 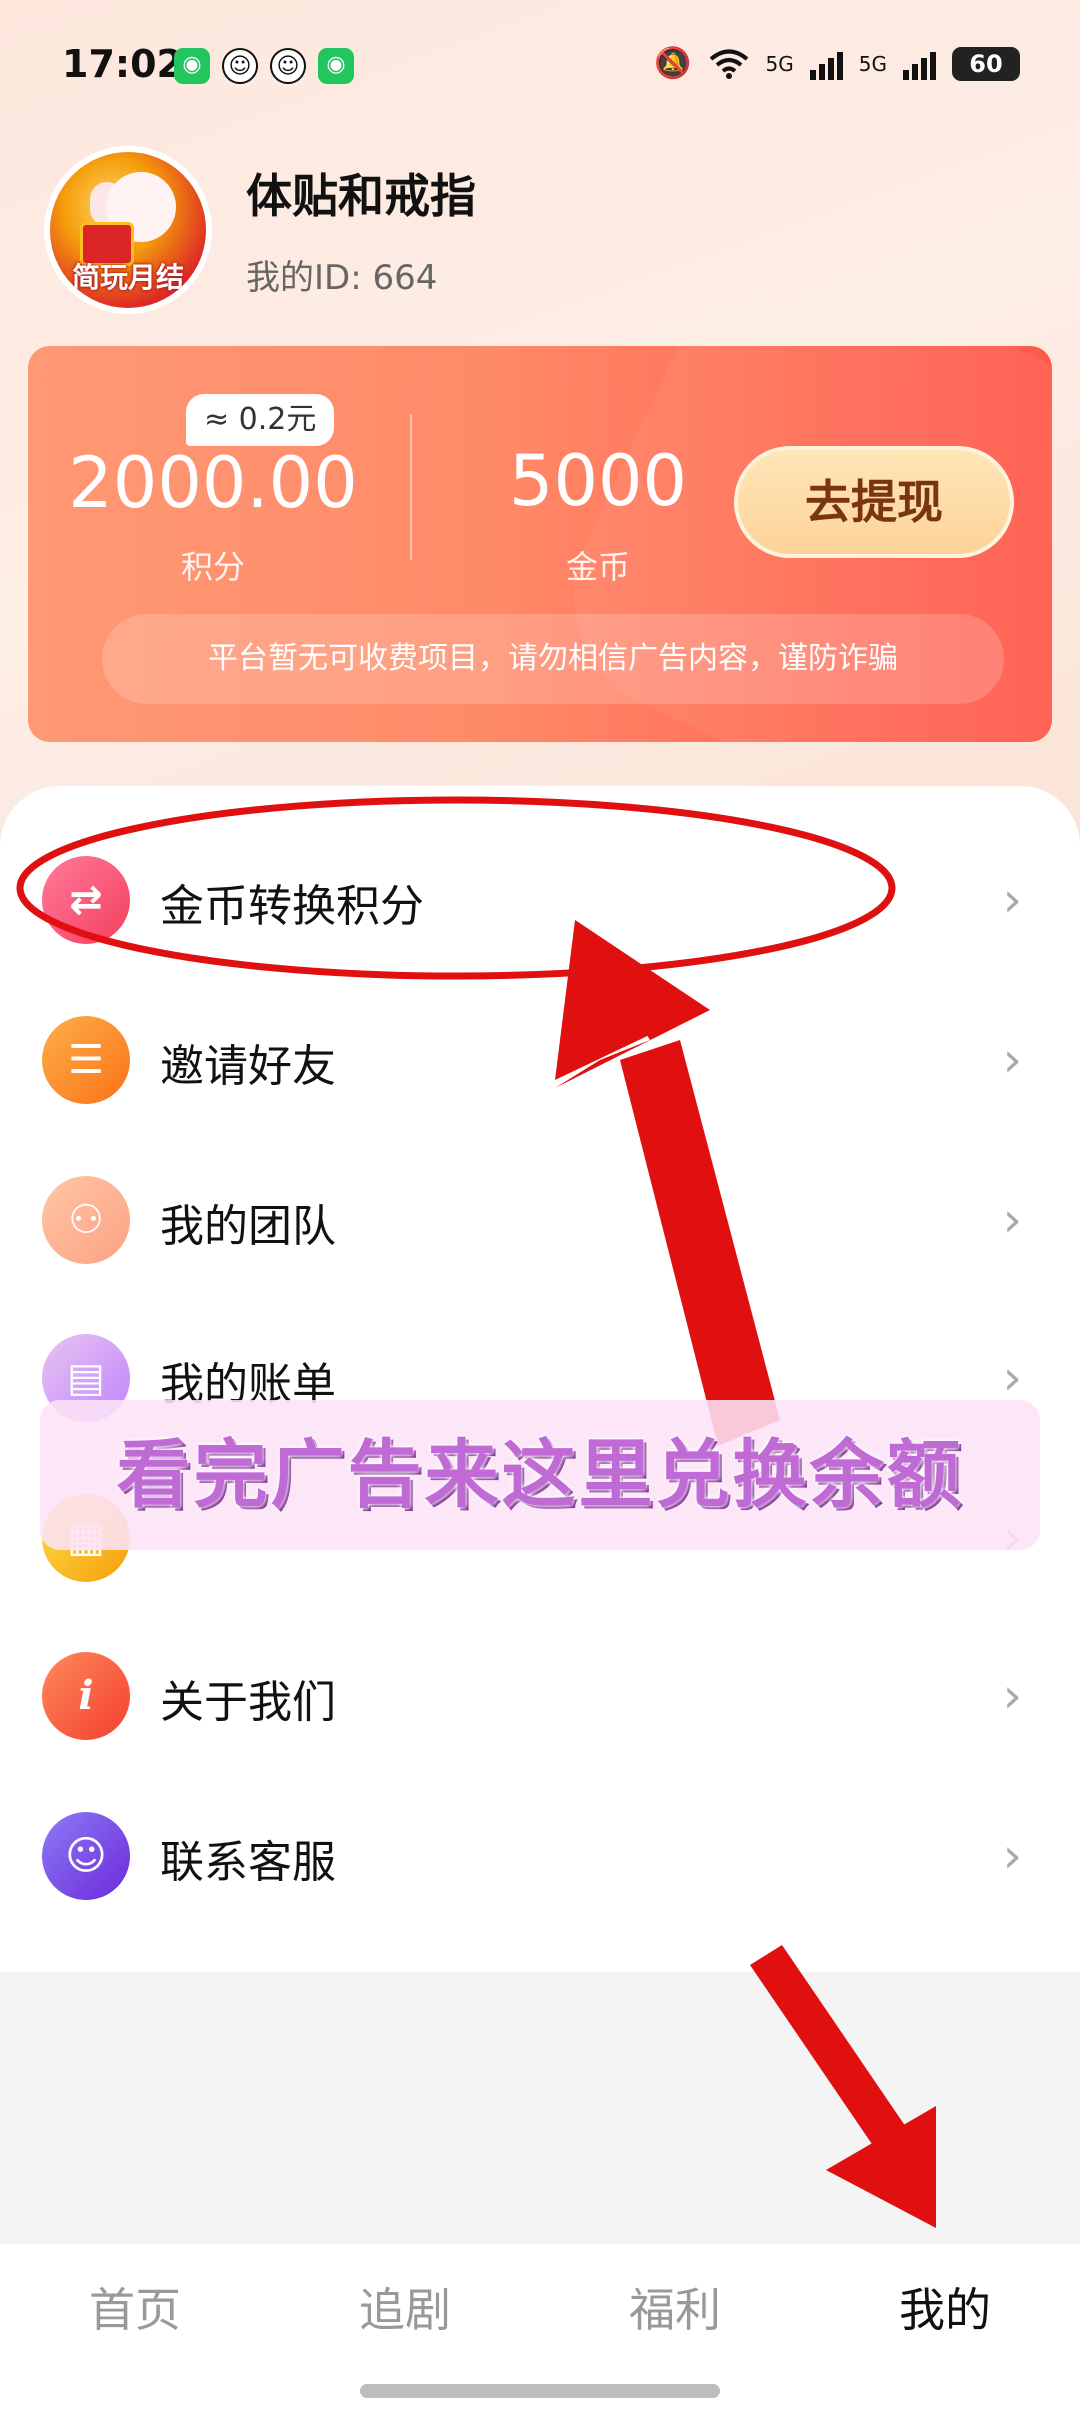 I want to click on status-bar: 17:02 ◉ ☺ ☺ ◉ 🔕 5G 5G 60, so click(x=540, y=65).